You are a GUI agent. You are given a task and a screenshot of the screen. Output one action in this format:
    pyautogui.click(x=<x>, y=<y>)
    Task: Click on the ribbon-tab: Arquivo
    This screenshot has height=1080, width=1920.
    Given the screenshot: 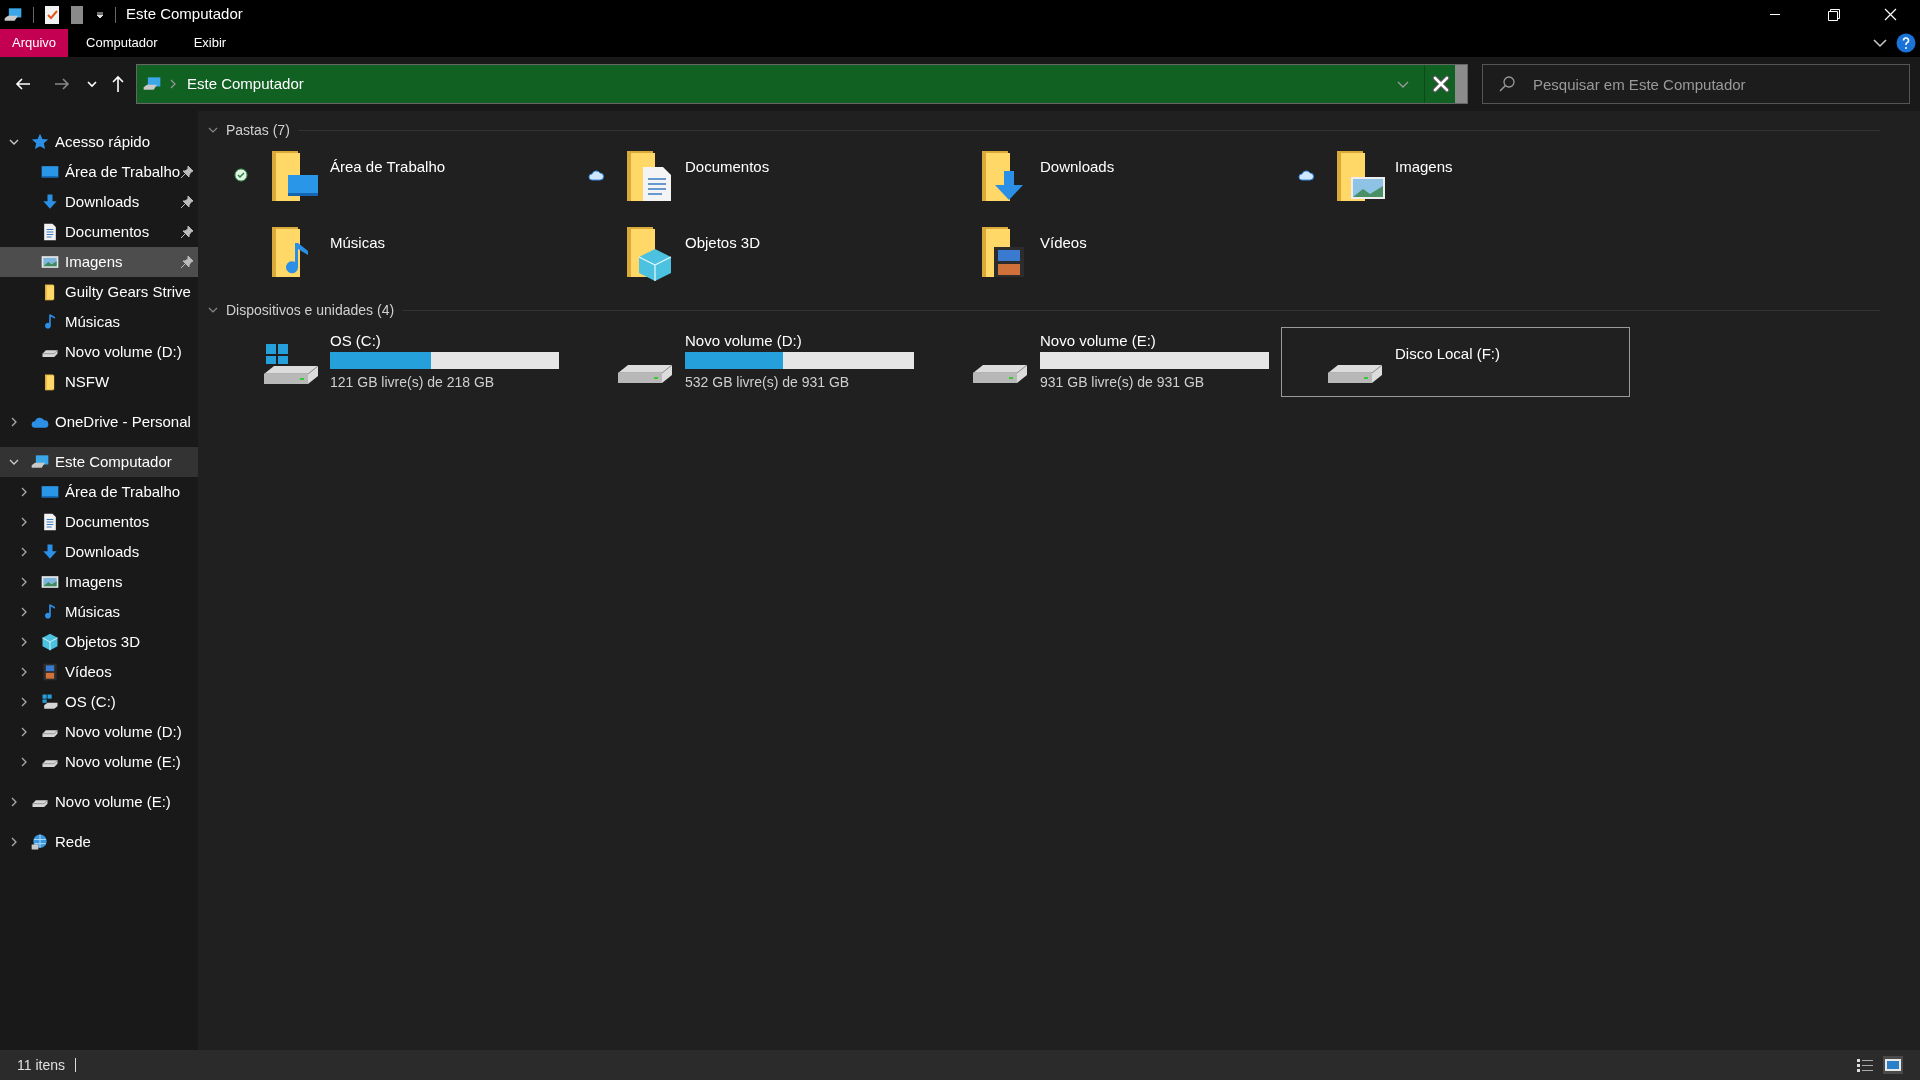 What is the action you would take?
    pyautogui.click(x=34, y=43)
    